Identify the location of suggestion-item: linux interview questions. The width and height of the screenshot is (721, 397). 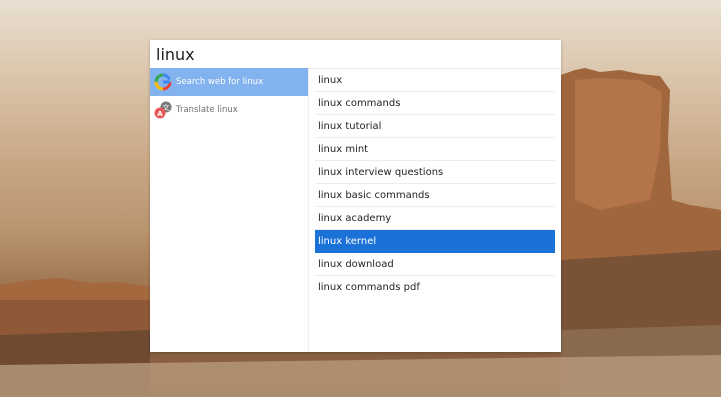
(435, 172).